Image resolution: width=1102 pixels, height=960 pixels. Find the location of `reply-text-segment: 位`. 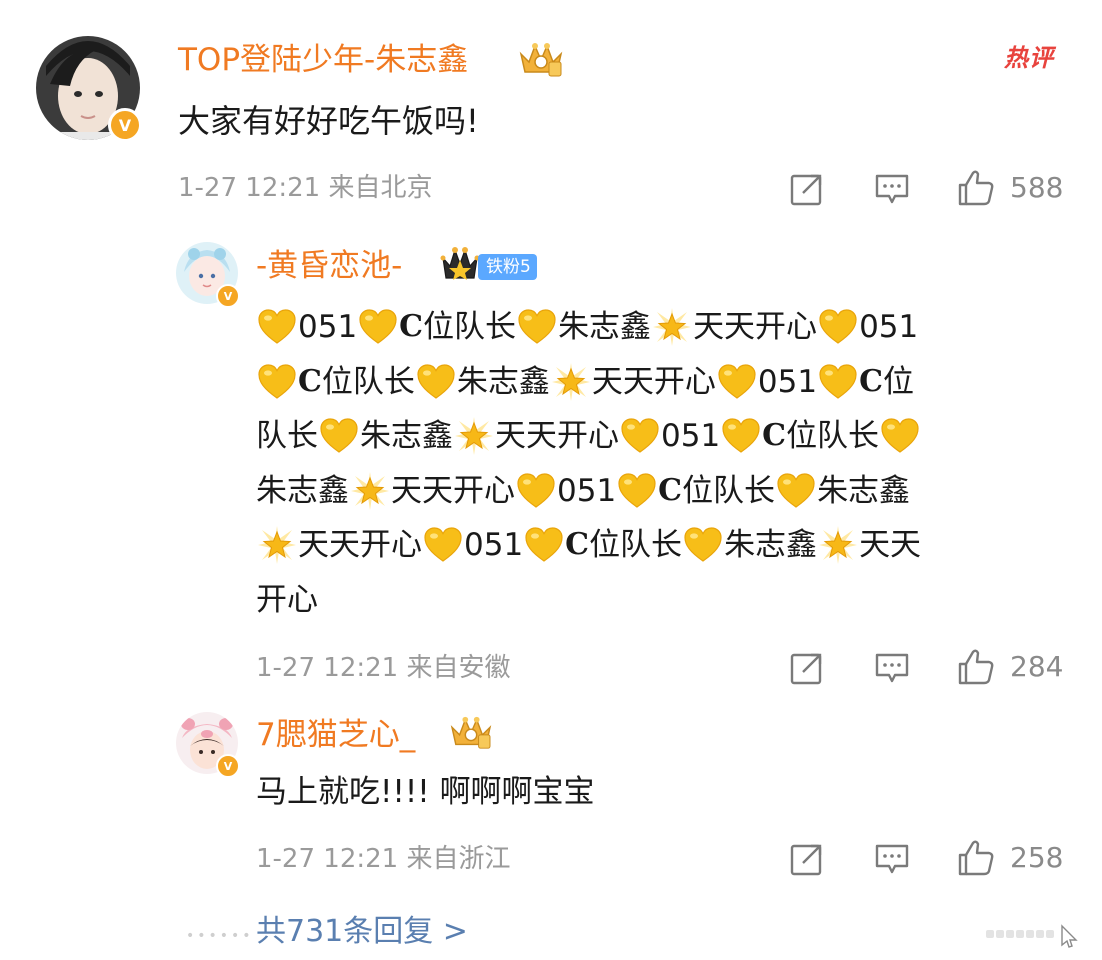

reply-text-segment: 位 is located at coordinates (898, 381).